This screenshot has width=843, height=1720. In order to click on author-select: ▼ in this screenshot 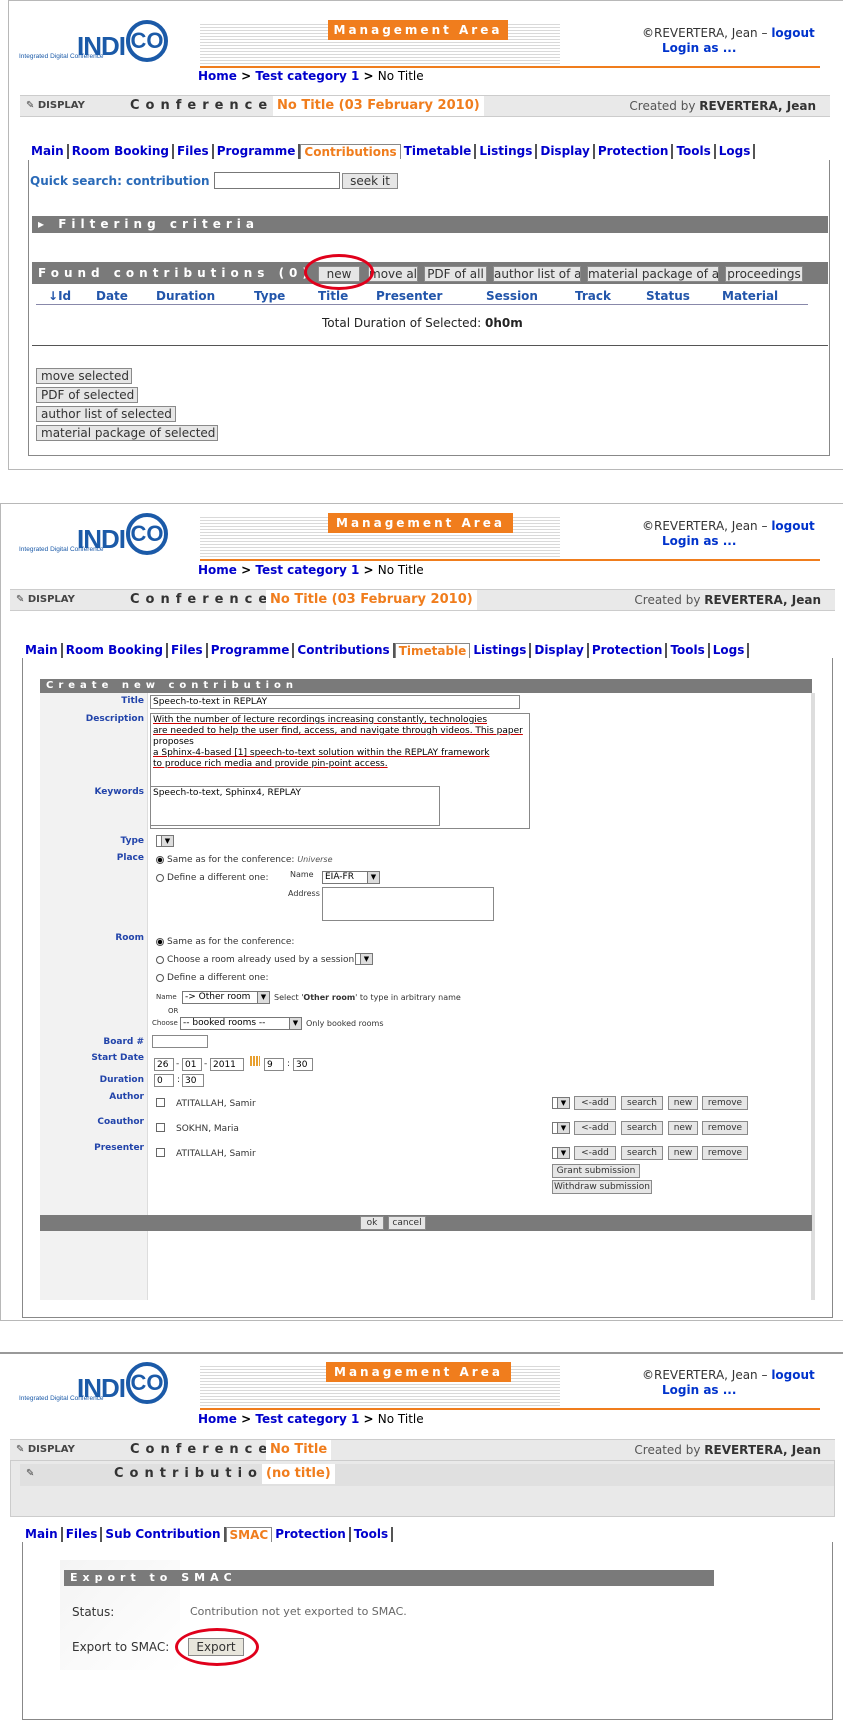, I will do `click(561, 1103)`.